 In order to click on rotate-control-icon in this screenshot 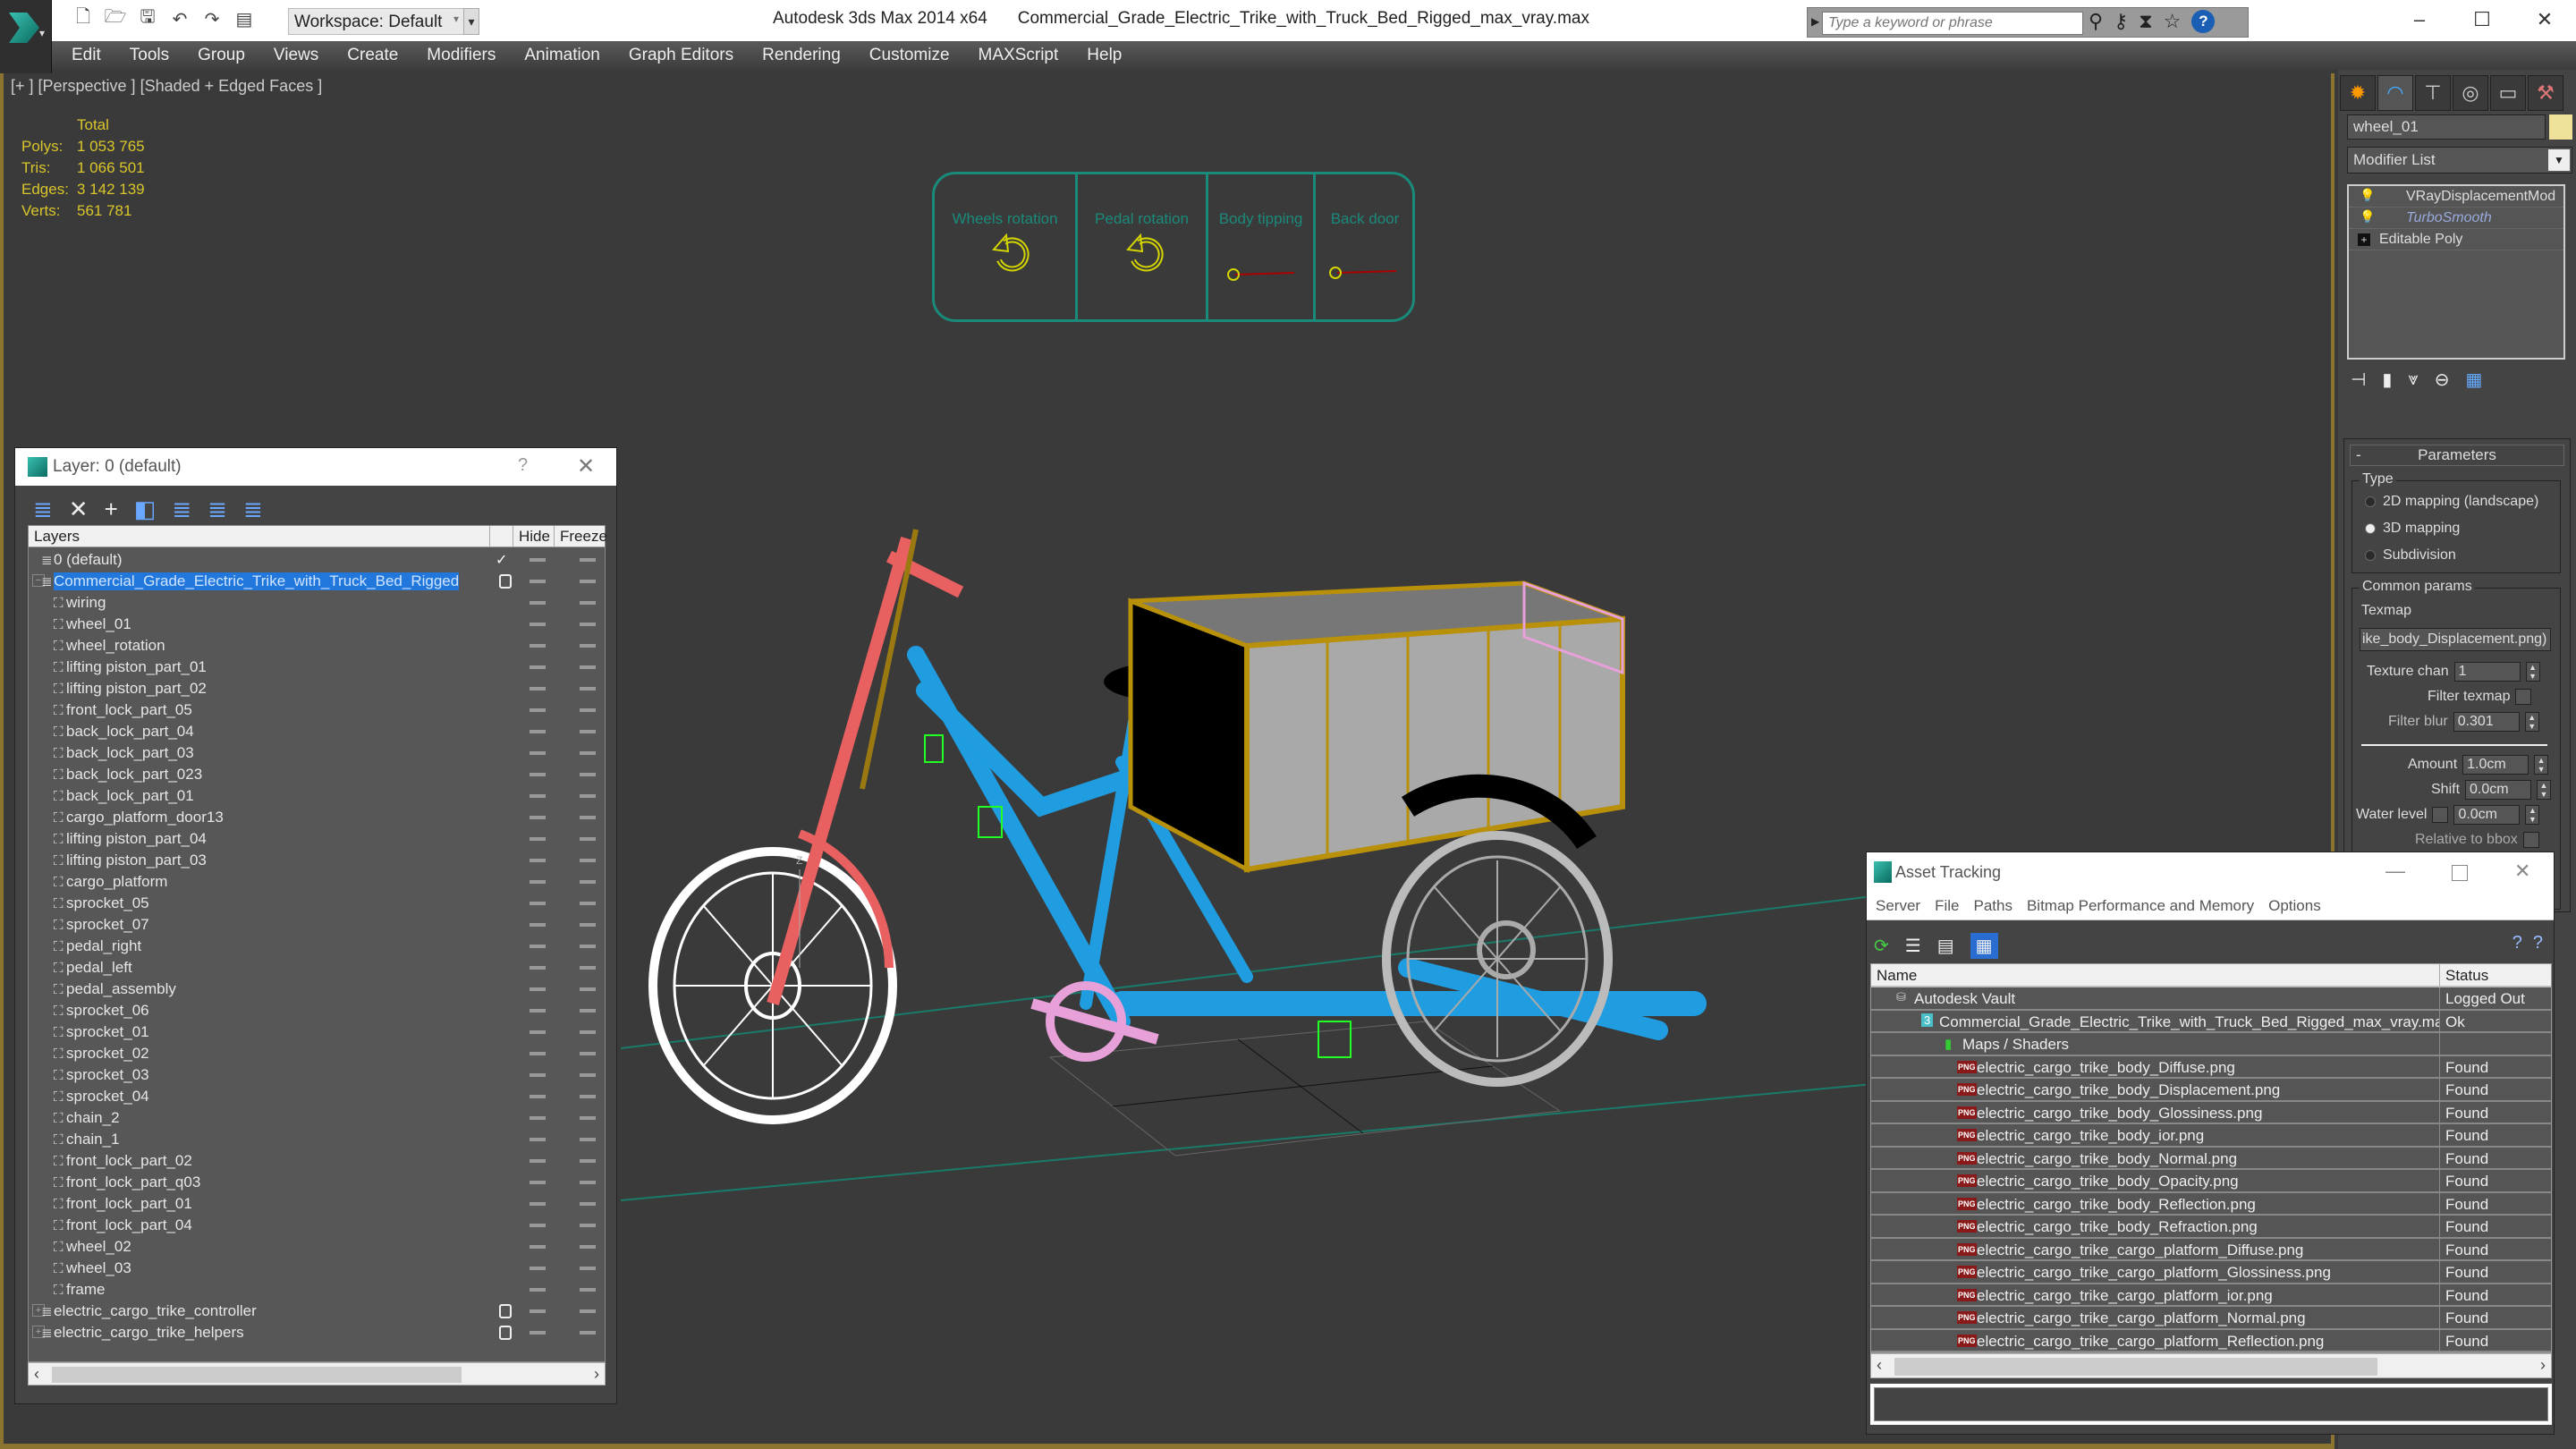, I will do `click(1143, 246)`.